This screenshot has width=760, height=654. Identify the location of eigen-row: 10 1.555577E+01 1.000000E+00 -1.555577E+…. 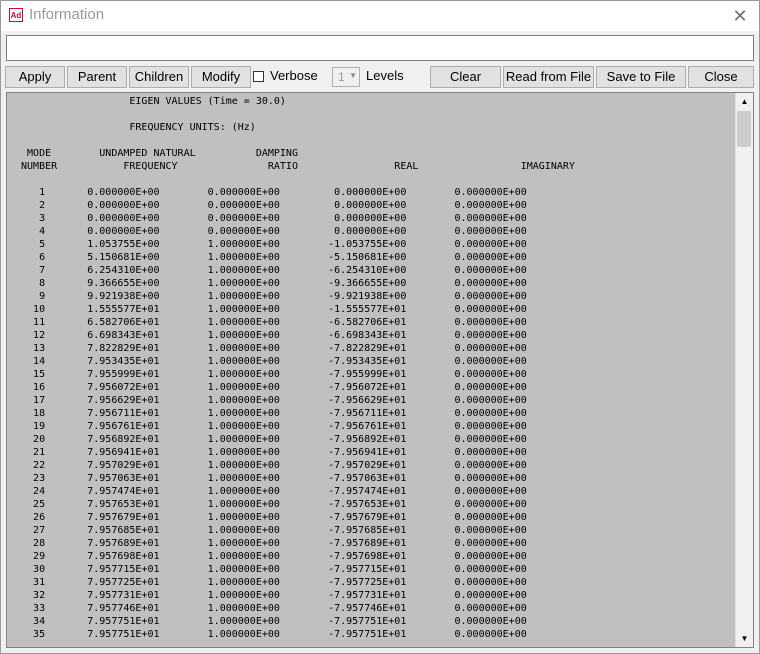
(271, 309).